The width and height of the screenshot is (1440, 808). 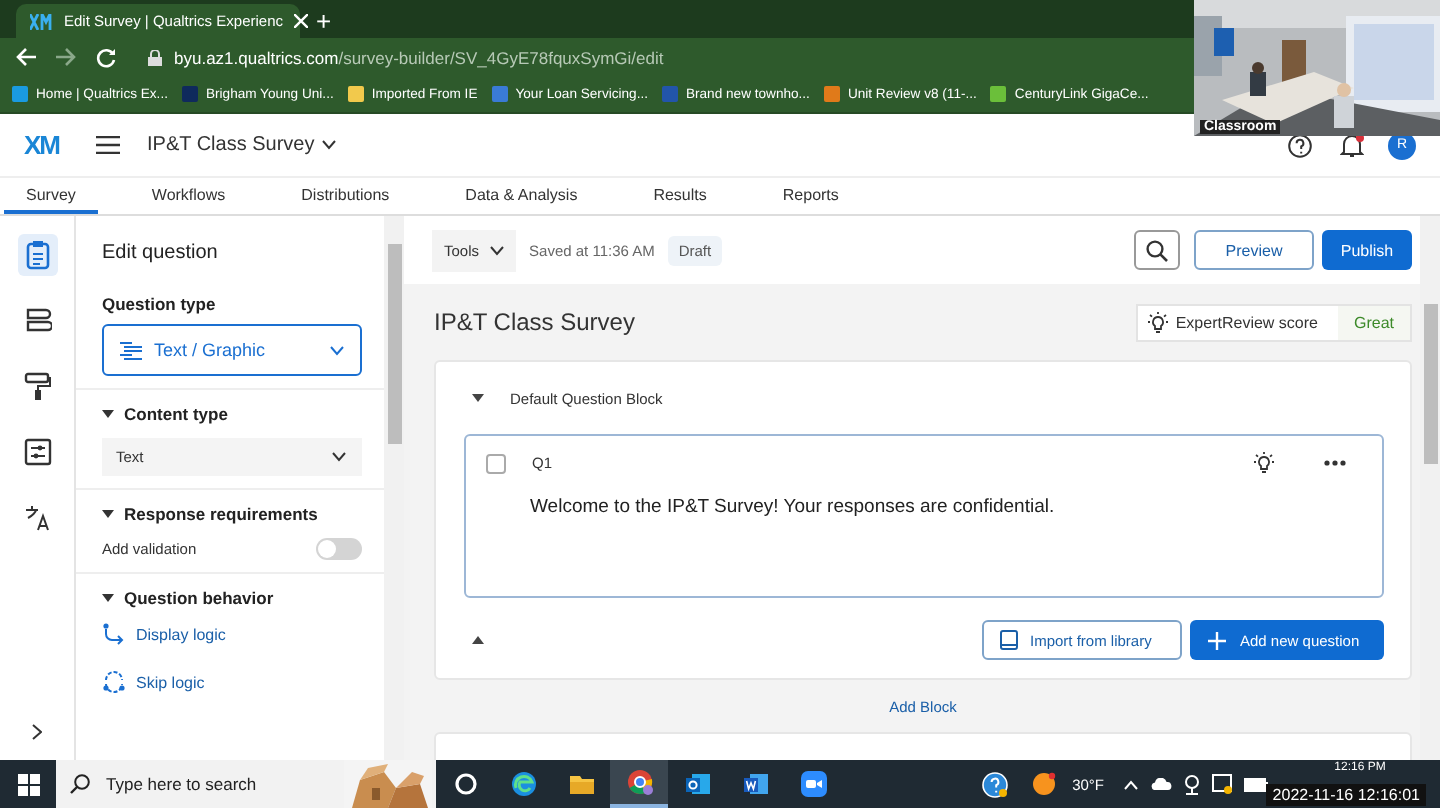 What do you see at coordinates (339, 549) in the screenshot?
I see `toggle-switch` at bounding box center [339, 549].